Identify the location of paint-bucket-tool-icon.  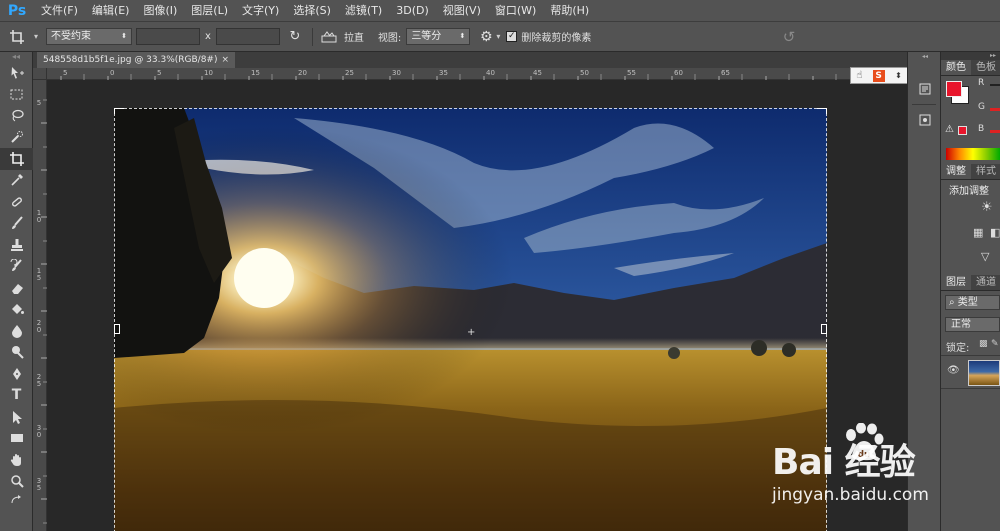
(16, 310).